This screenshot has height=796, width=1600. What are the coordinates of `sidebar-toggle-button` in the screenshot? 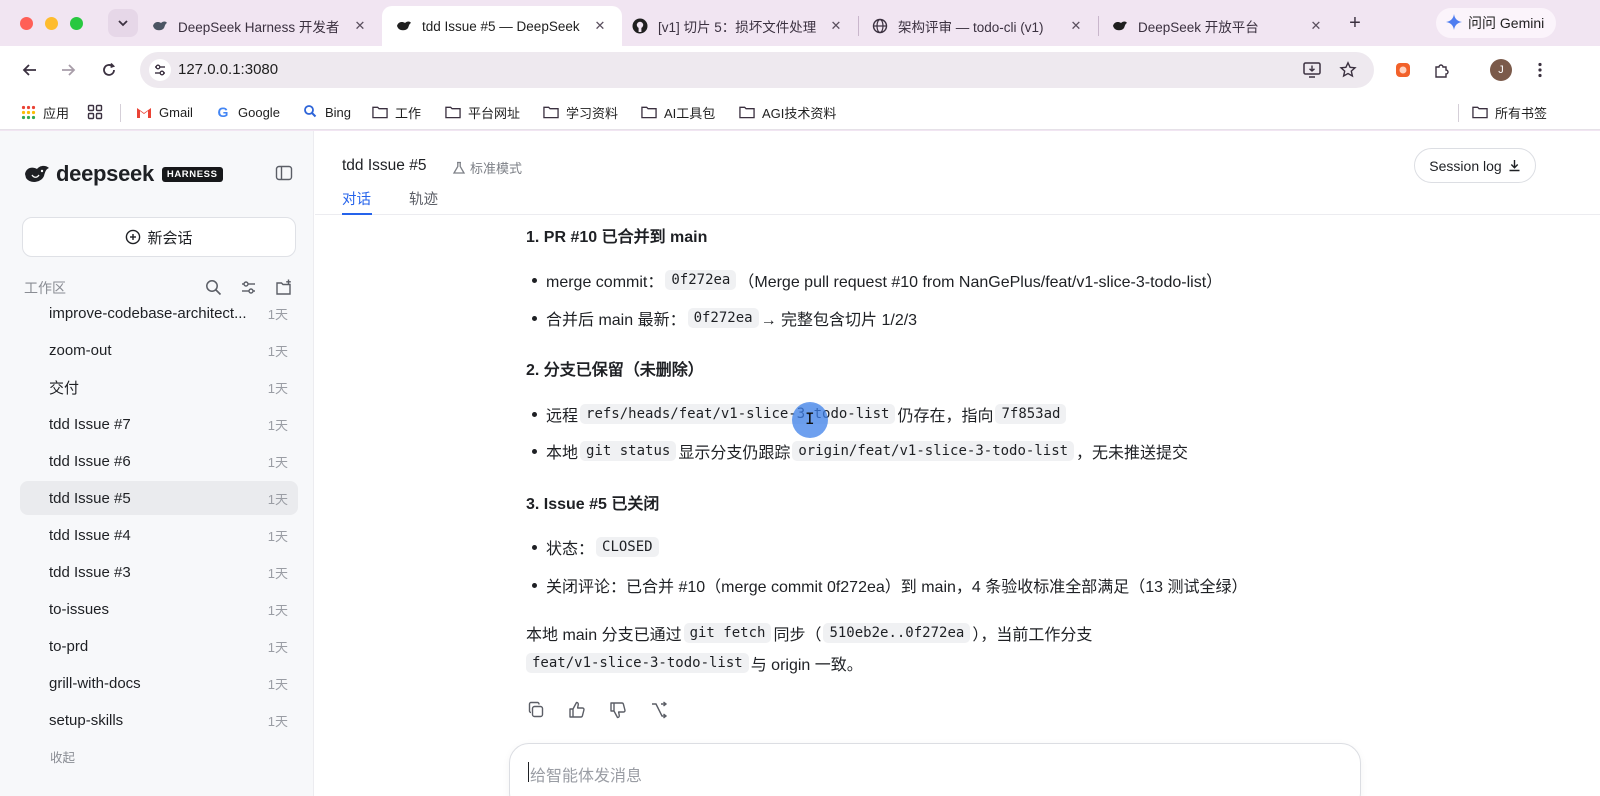 It's located at (284, 173).